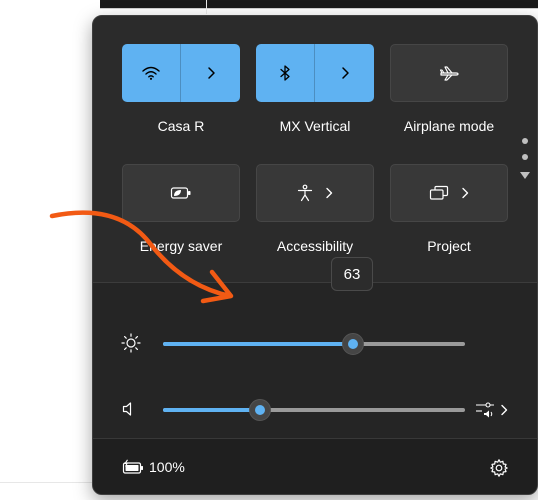  I want to click on bluetooth-icon, so click(285, 73).